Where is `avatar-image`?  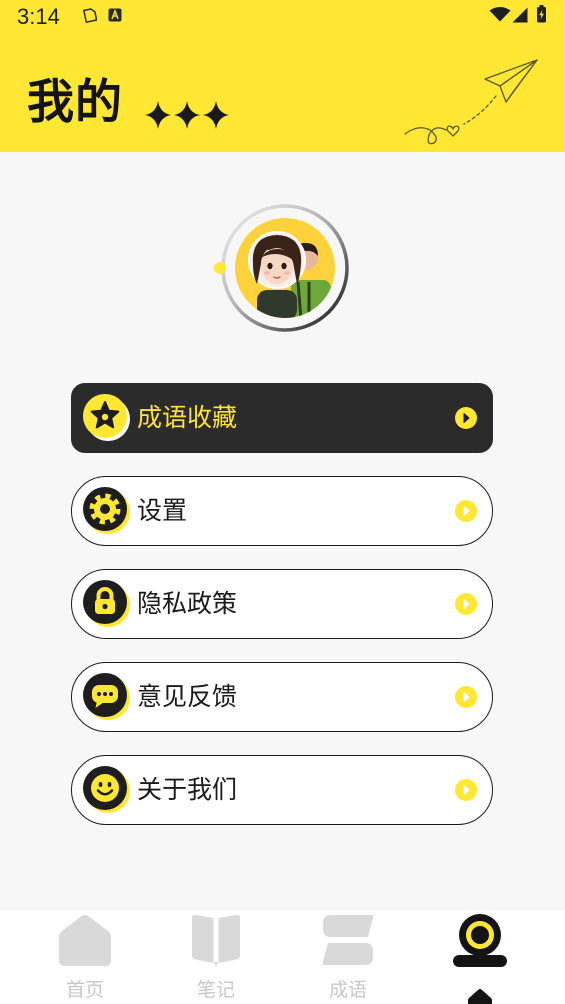
avatar-image is located at coordinates (281, 268).